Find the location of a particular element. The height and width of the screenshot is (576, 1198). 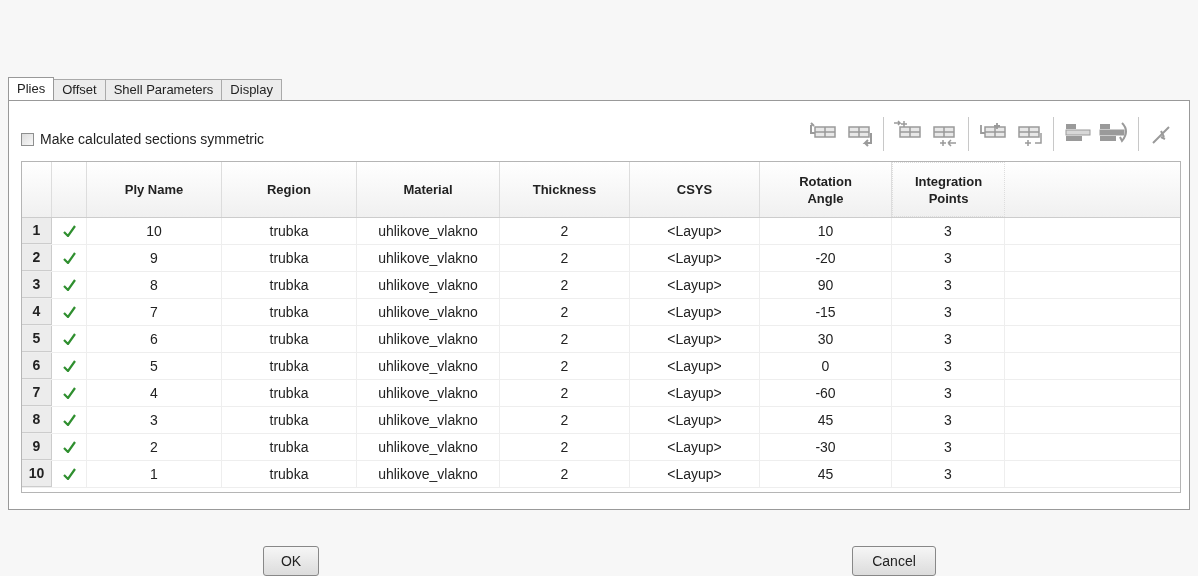

table-cell: 0 is located at coordinates (826, 366).